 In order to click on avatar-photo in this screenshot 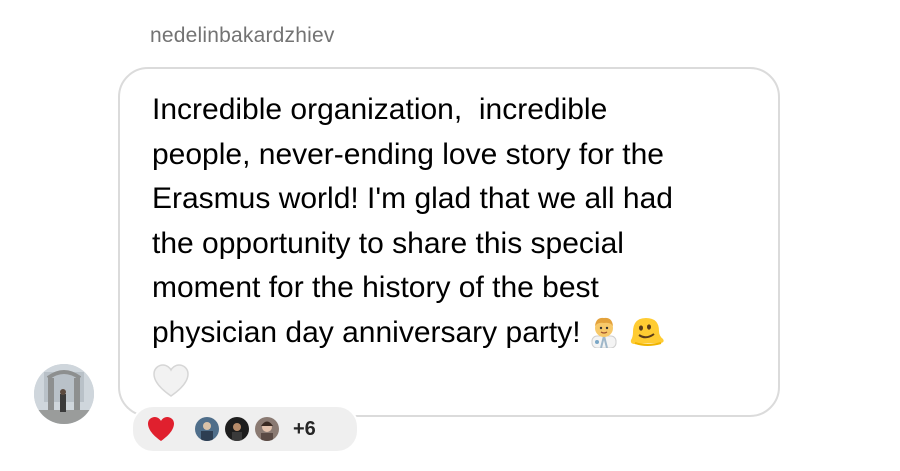, I will do `click(64, 394)`.